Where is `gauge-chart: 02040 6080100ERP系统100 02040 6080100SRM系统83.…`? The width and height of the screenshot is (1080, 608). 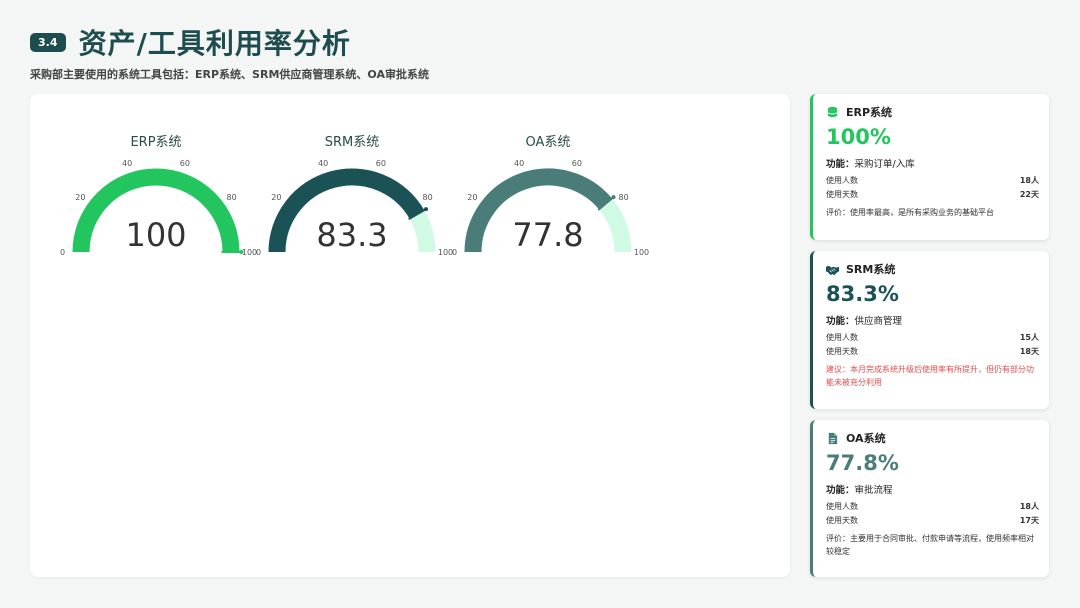 gauge-chart: 02040 6080100ERP系统100 02040 6080100SRM系统83.… is located at coordinates (354, 196).